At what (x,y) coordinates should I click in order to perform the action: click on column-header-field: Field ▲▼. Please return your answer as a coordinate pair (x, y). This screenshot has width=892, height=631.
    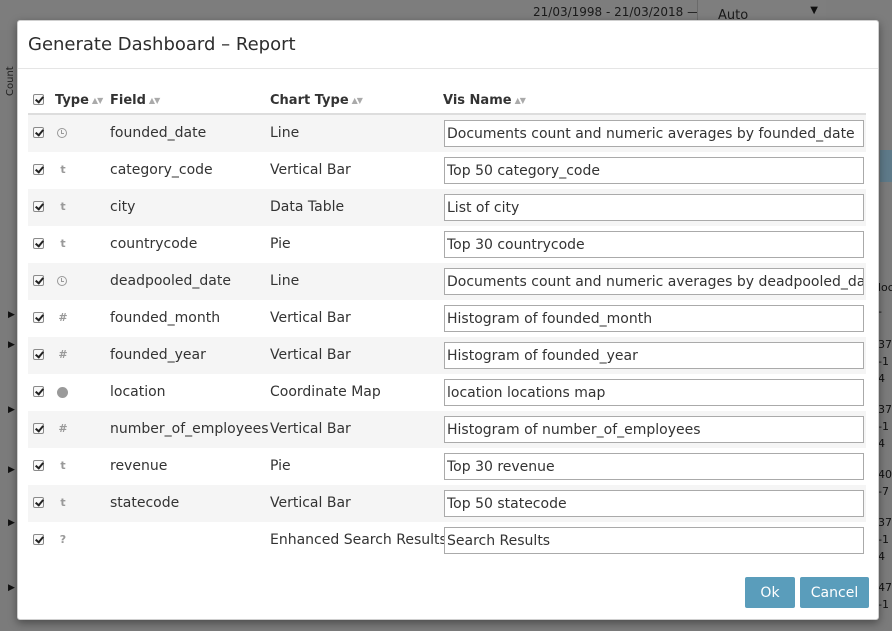
    Looking at the image, I should click on (135, 100).